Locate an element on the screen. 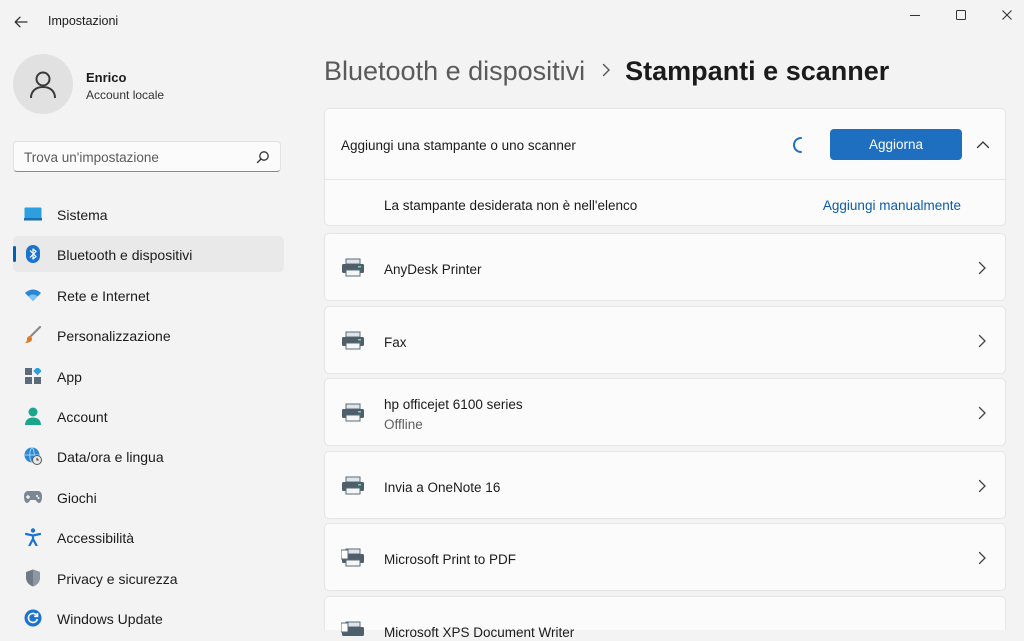 This screenshot has height=641, width=1024. sidebar-item-label: Accessibilità is located at coordinates (96, 538).